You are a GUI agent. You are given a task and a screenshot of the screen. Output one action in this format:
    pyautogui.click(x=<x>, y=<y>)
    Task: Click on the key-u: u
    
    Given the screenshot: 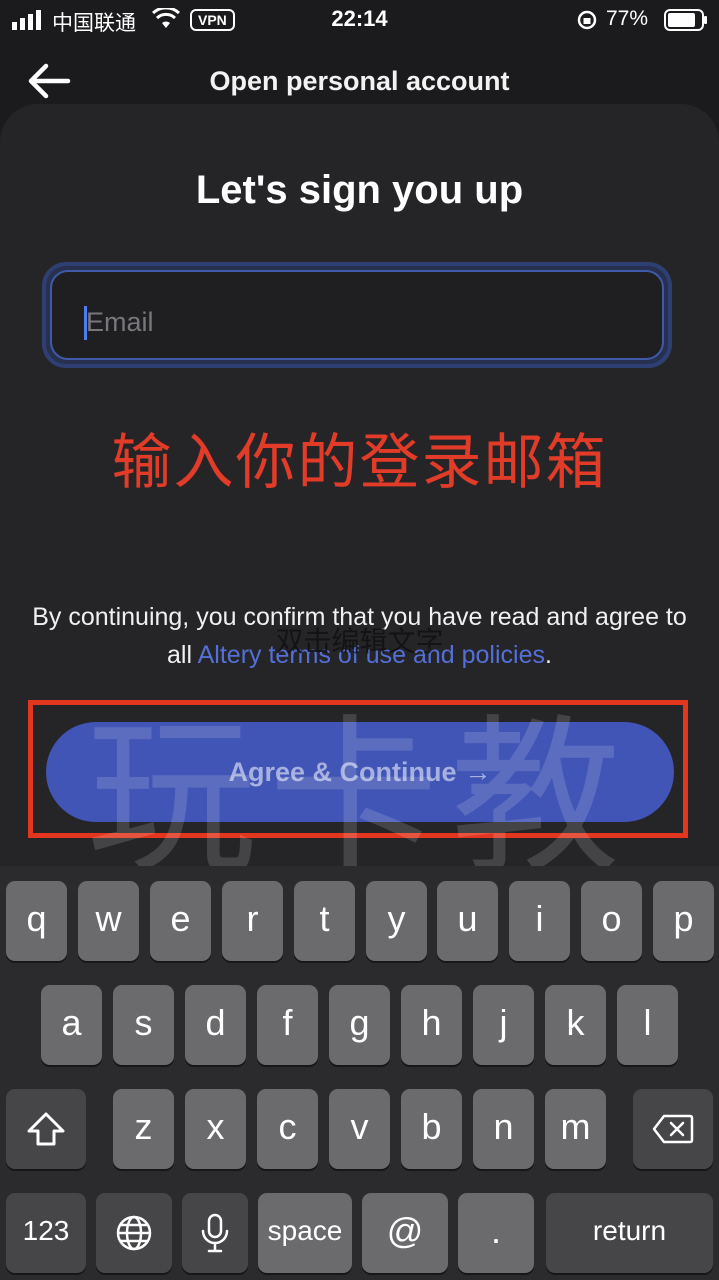 What is the action you would take?
    pyautogui.click(x=467, y=921)
    